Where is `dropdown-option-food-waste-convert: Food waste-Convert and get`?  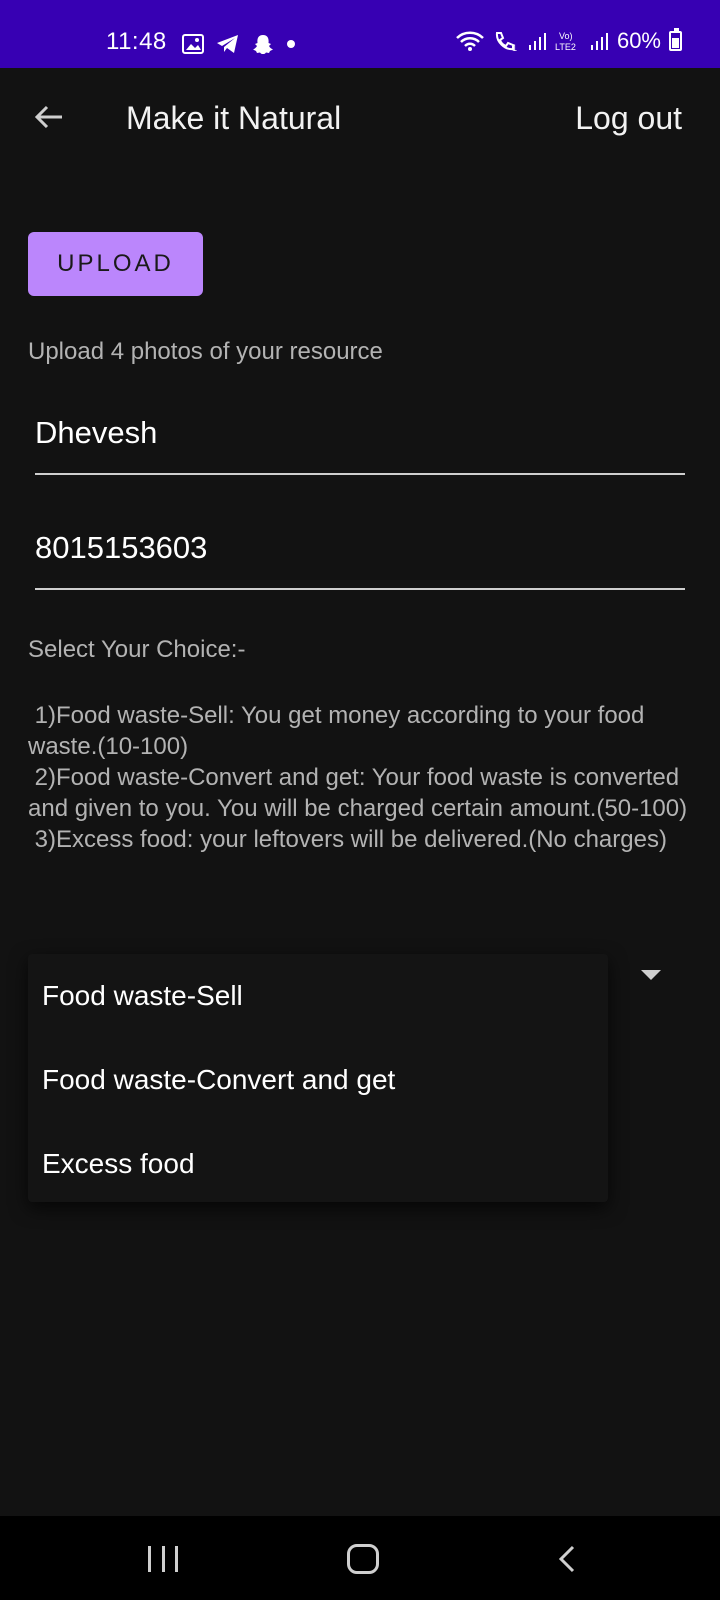
dropdown-option-food-waste-convert: Food waste-Convert and get is located at coordinates (317, 1080).